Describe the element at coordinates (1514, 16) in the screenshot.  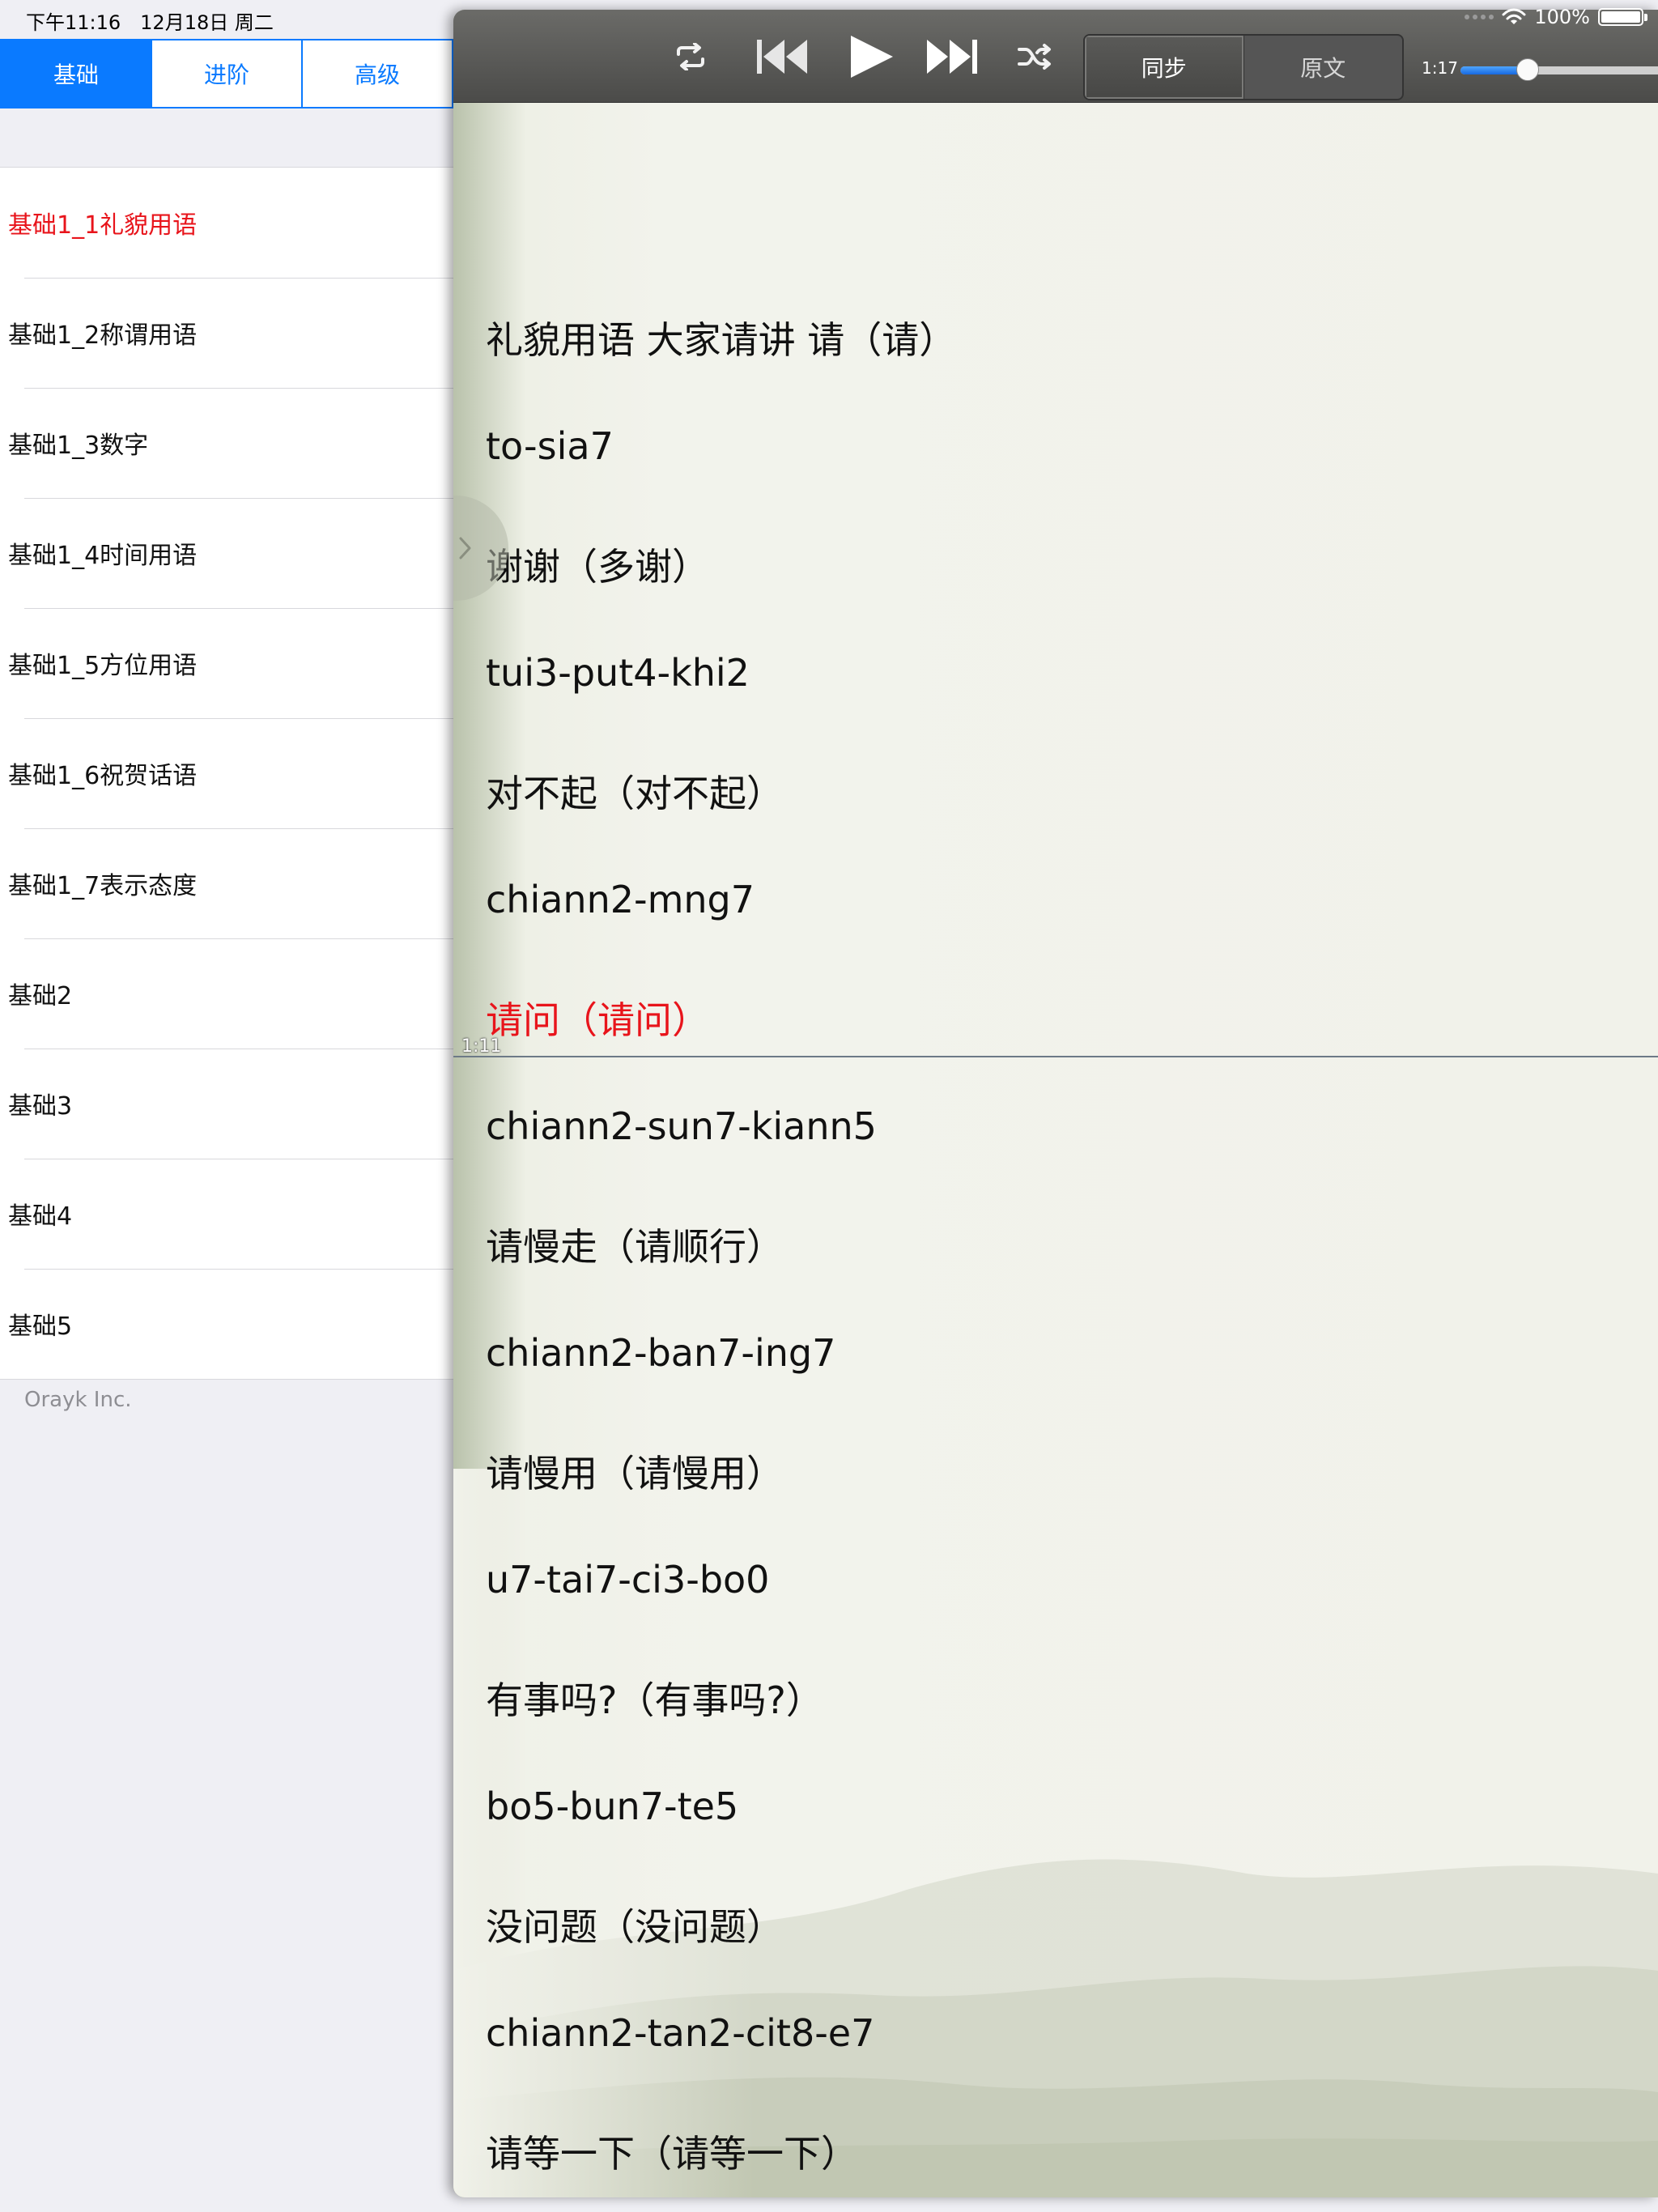
I see `wifi-icon` at that location.